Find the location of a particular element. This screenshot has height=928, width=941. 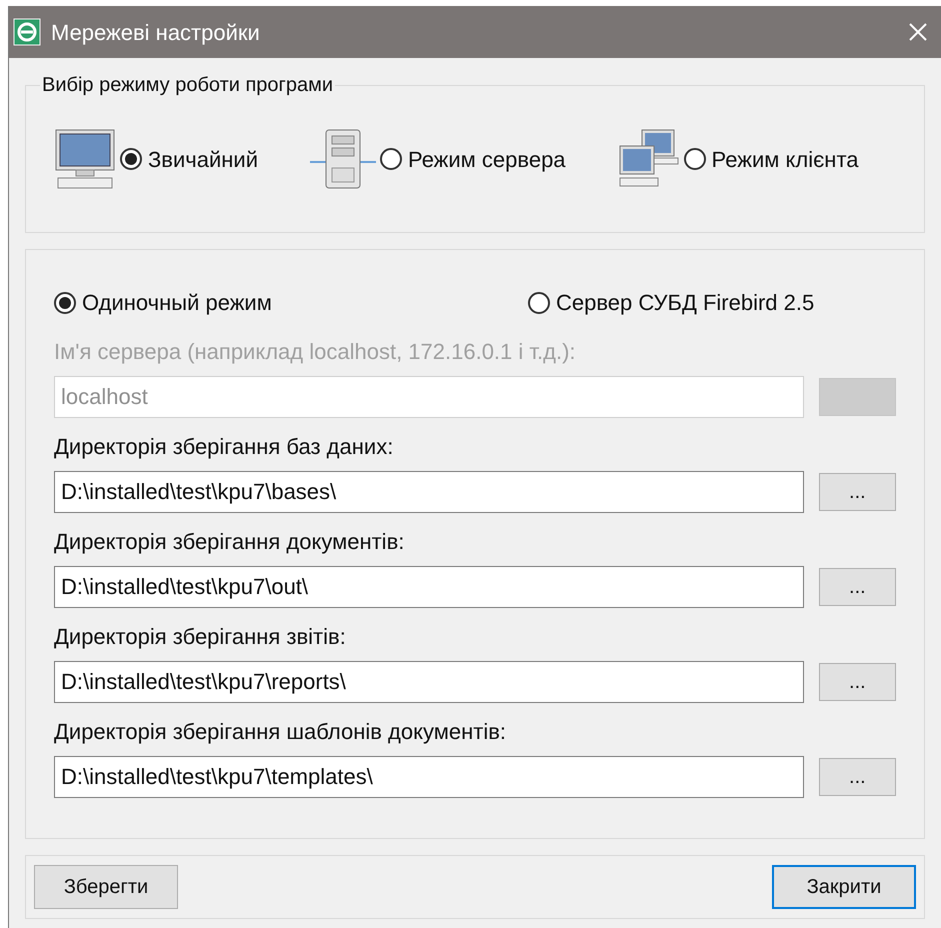

radio-label: Звичайний is located at coordinates (203, 159).